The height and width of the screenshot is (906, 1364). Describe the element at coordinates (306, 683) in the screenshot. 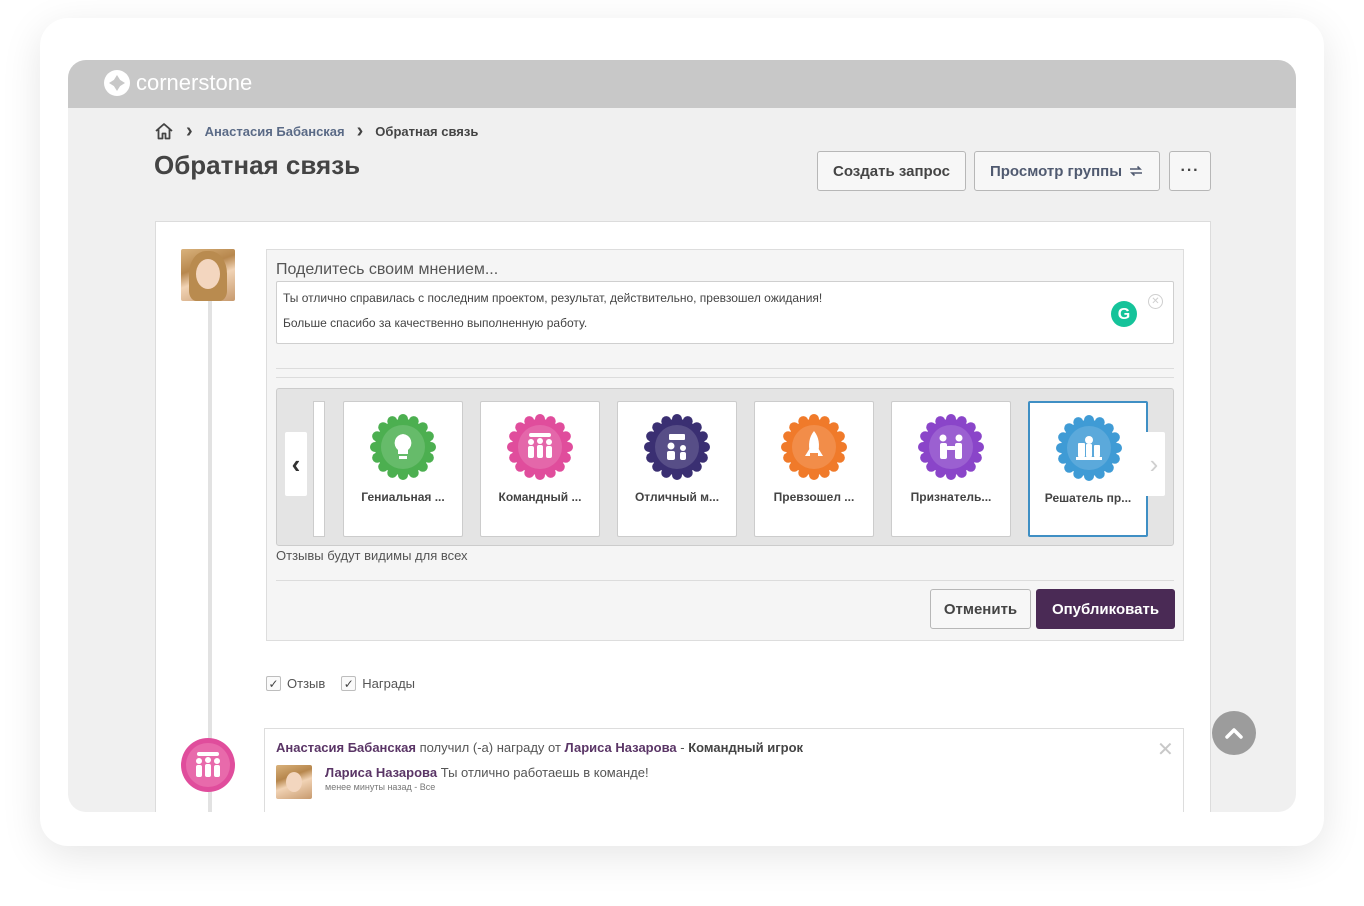

I see `filter-feedback-label: Отзыв` at that location.